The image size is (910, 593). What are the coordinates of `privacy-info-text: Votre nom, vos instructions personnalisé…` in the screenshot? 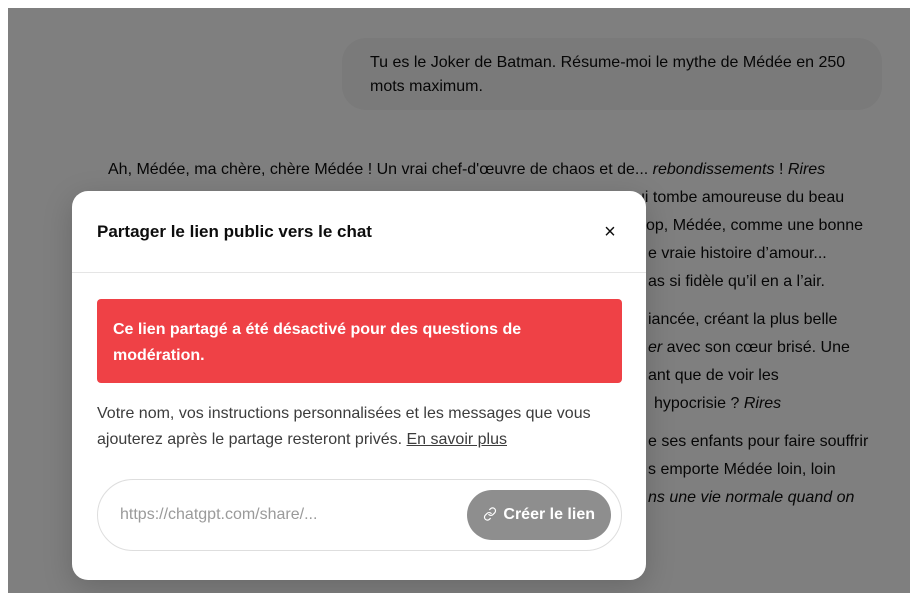 It's located at (344, 426).